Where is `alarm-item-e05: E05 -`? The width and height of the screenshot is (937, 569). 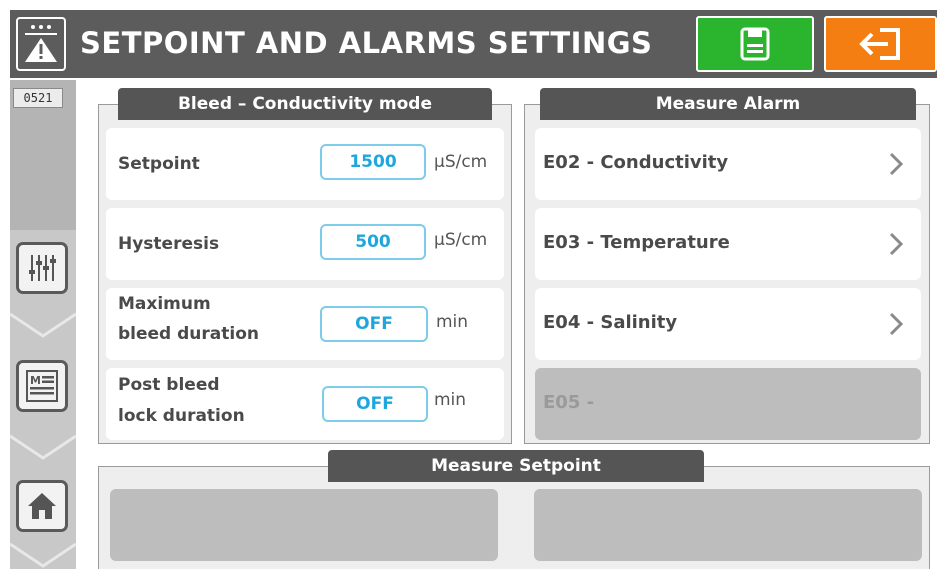 alarm-item-e05: E05 - is located at coordinates (728, 404).